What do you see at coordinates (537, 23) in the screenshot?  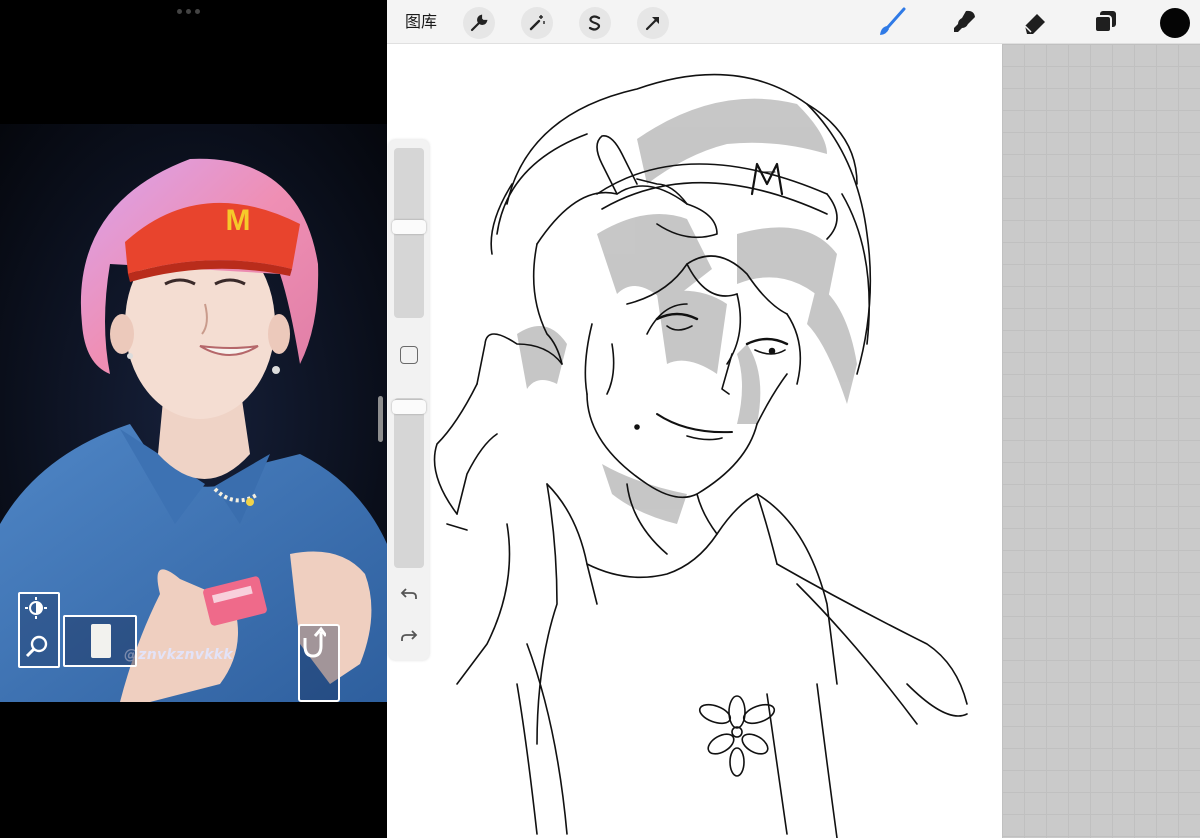 I see `magic-wand-icon` at bounding box center [537, 23].